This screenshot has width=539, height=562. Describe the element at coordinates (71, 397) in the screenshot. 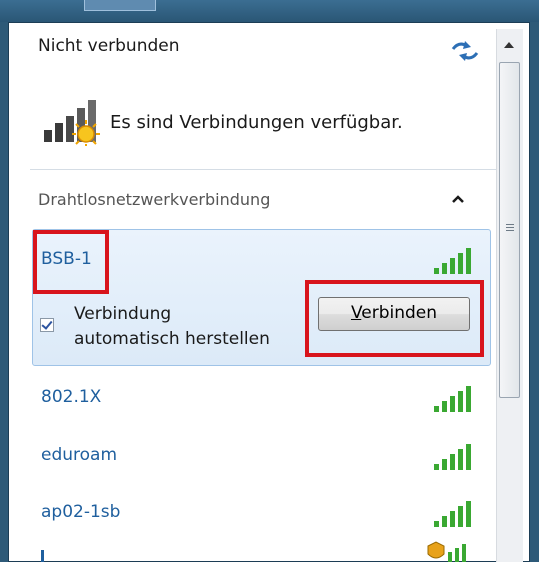

I see `network-name: 802.1X` at that location.